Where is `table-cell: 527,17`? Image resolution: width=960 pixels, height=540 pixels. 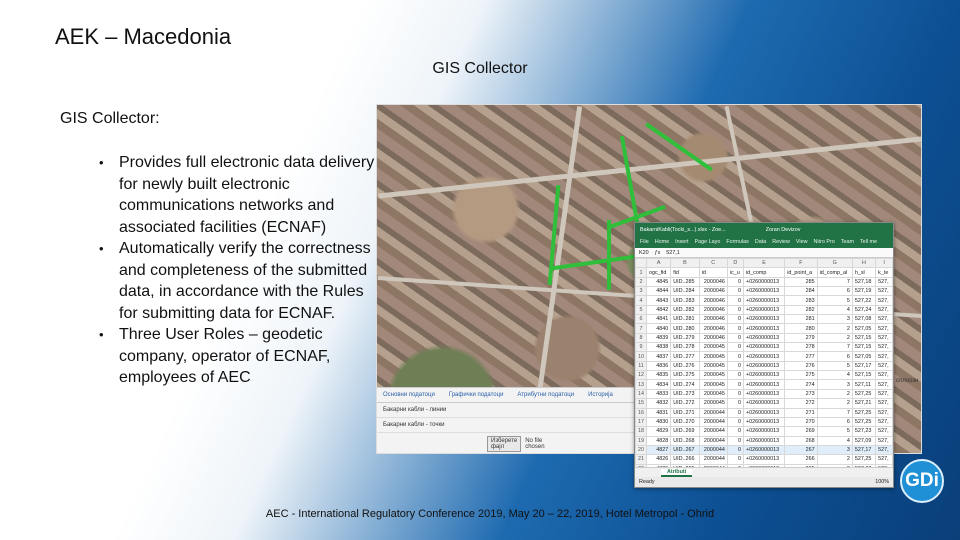
table-cell: 527,17 is located at coordinates (864, 366).